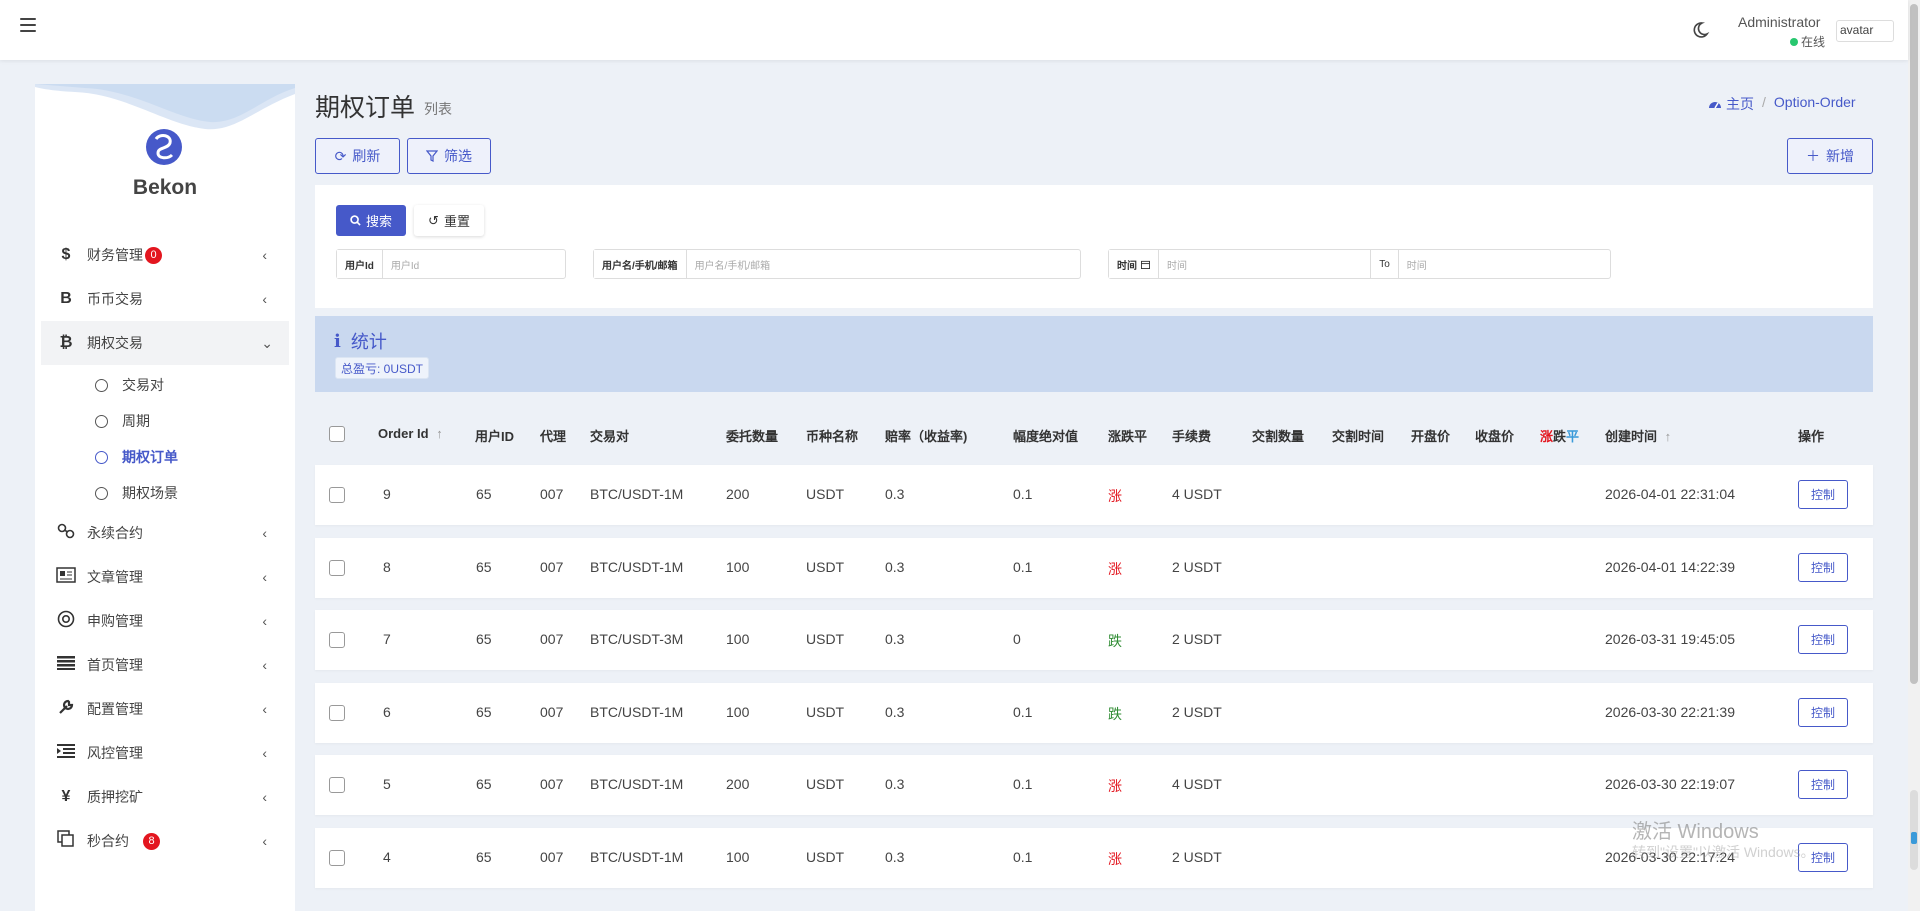  I want to click on scrollbar-thumb, so click(1914, 344).